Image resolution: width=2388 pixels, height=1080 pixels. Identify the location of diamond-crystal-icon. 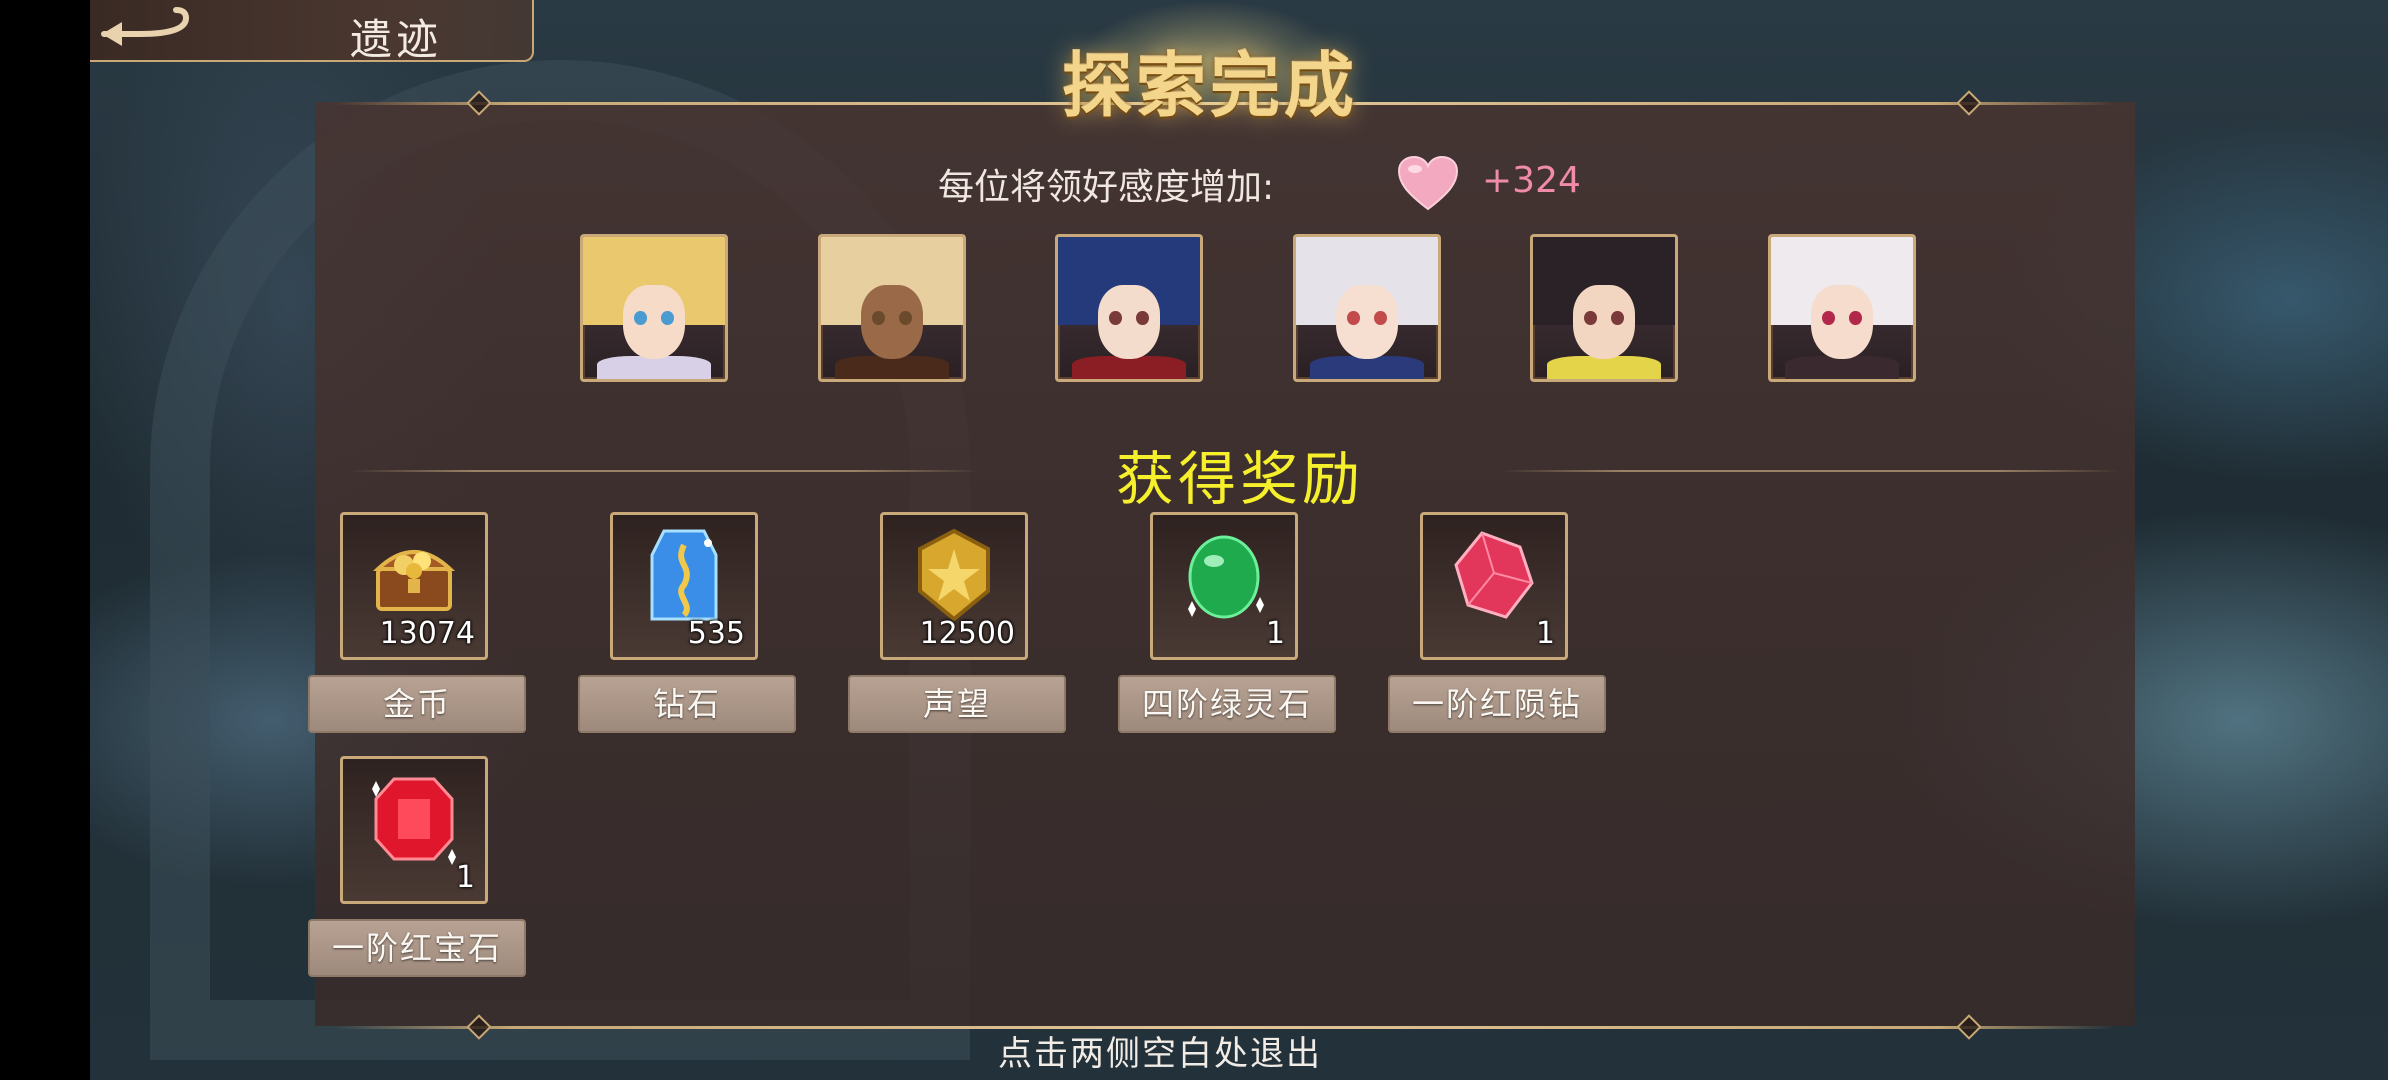
(684, 577).